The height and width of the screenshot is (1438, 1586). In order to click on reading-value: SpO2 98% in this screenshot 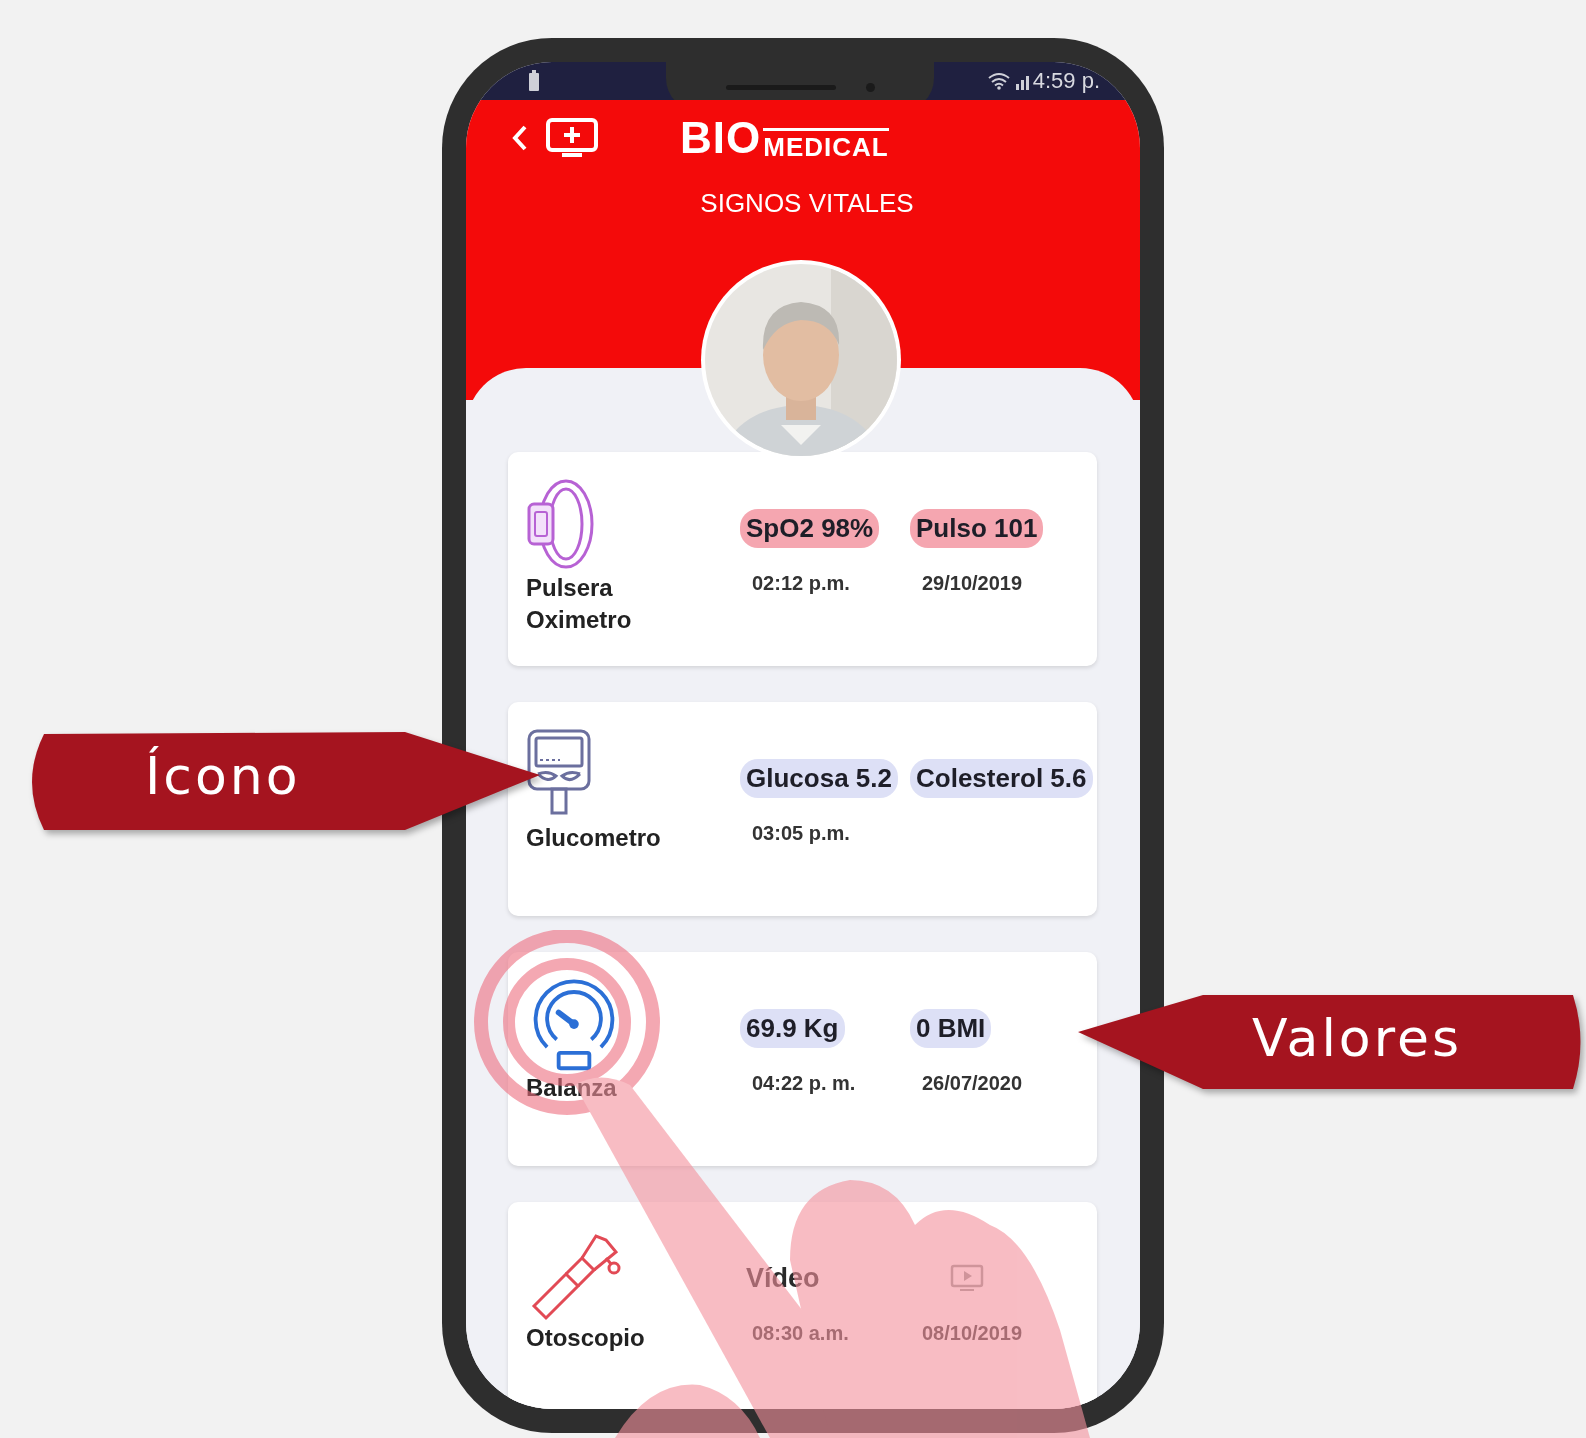, I will do `click(810, 528)`.